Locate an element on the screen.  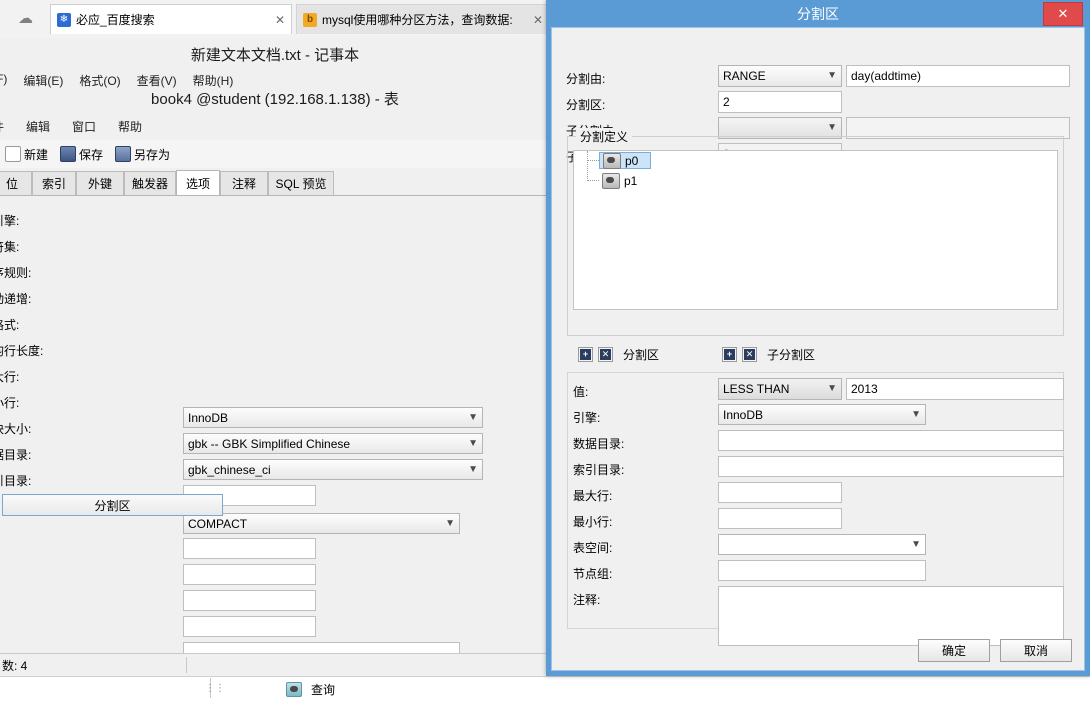
tree-node-p1-label: p1 is located at coordinates (631, 180).